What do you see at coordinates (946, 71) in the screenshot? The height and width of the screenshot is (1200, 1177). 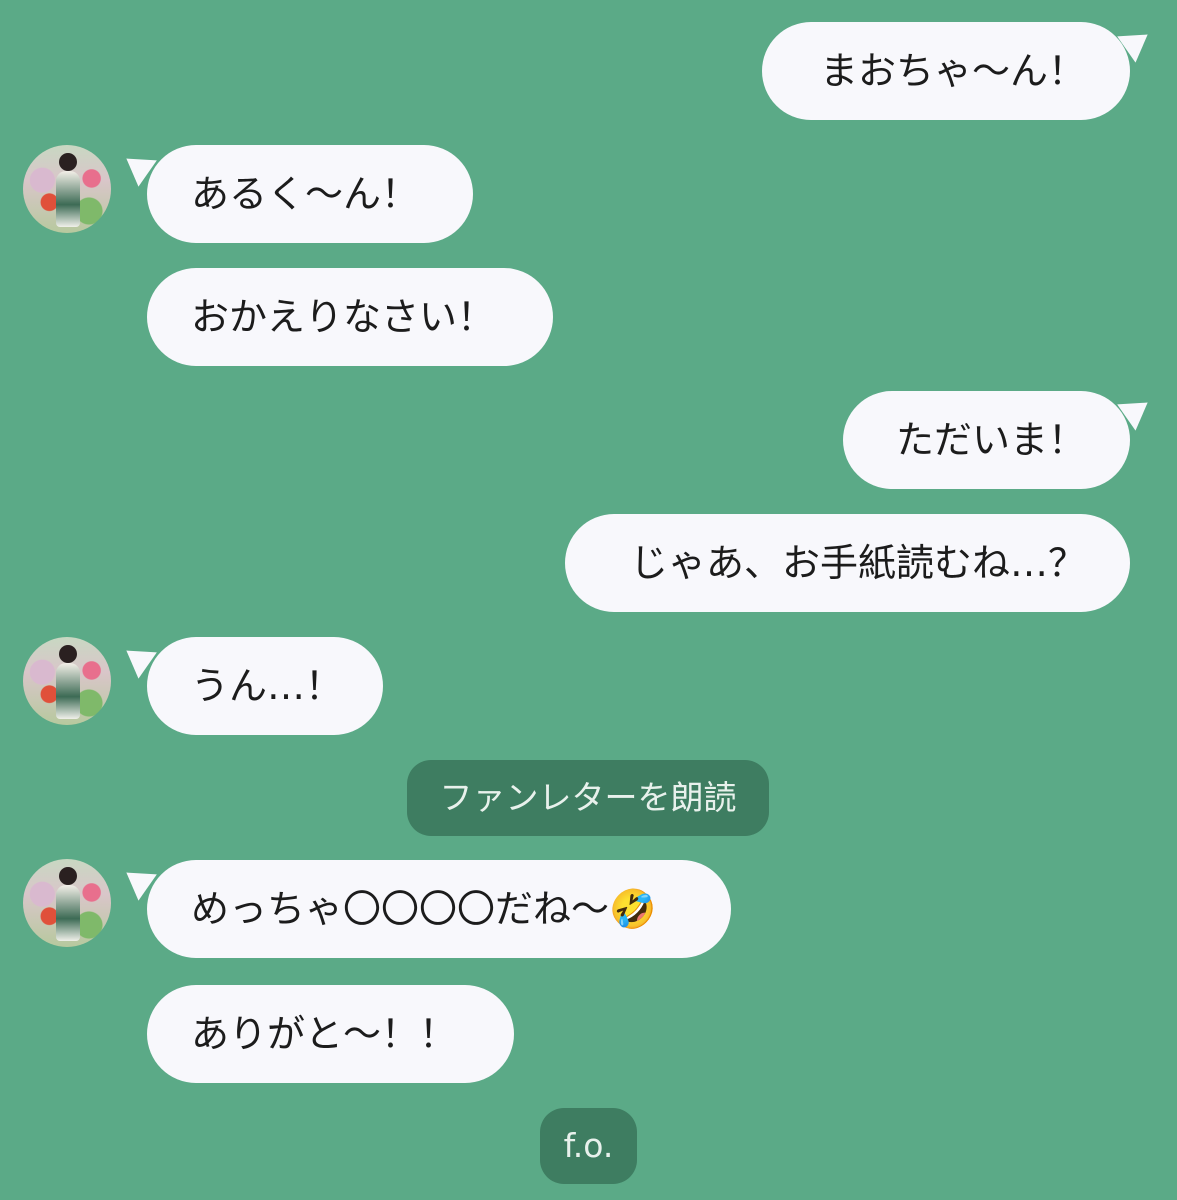 I see `message-bubble-sent: まおちゃ〜ん！` at bounding box center [946, 71].